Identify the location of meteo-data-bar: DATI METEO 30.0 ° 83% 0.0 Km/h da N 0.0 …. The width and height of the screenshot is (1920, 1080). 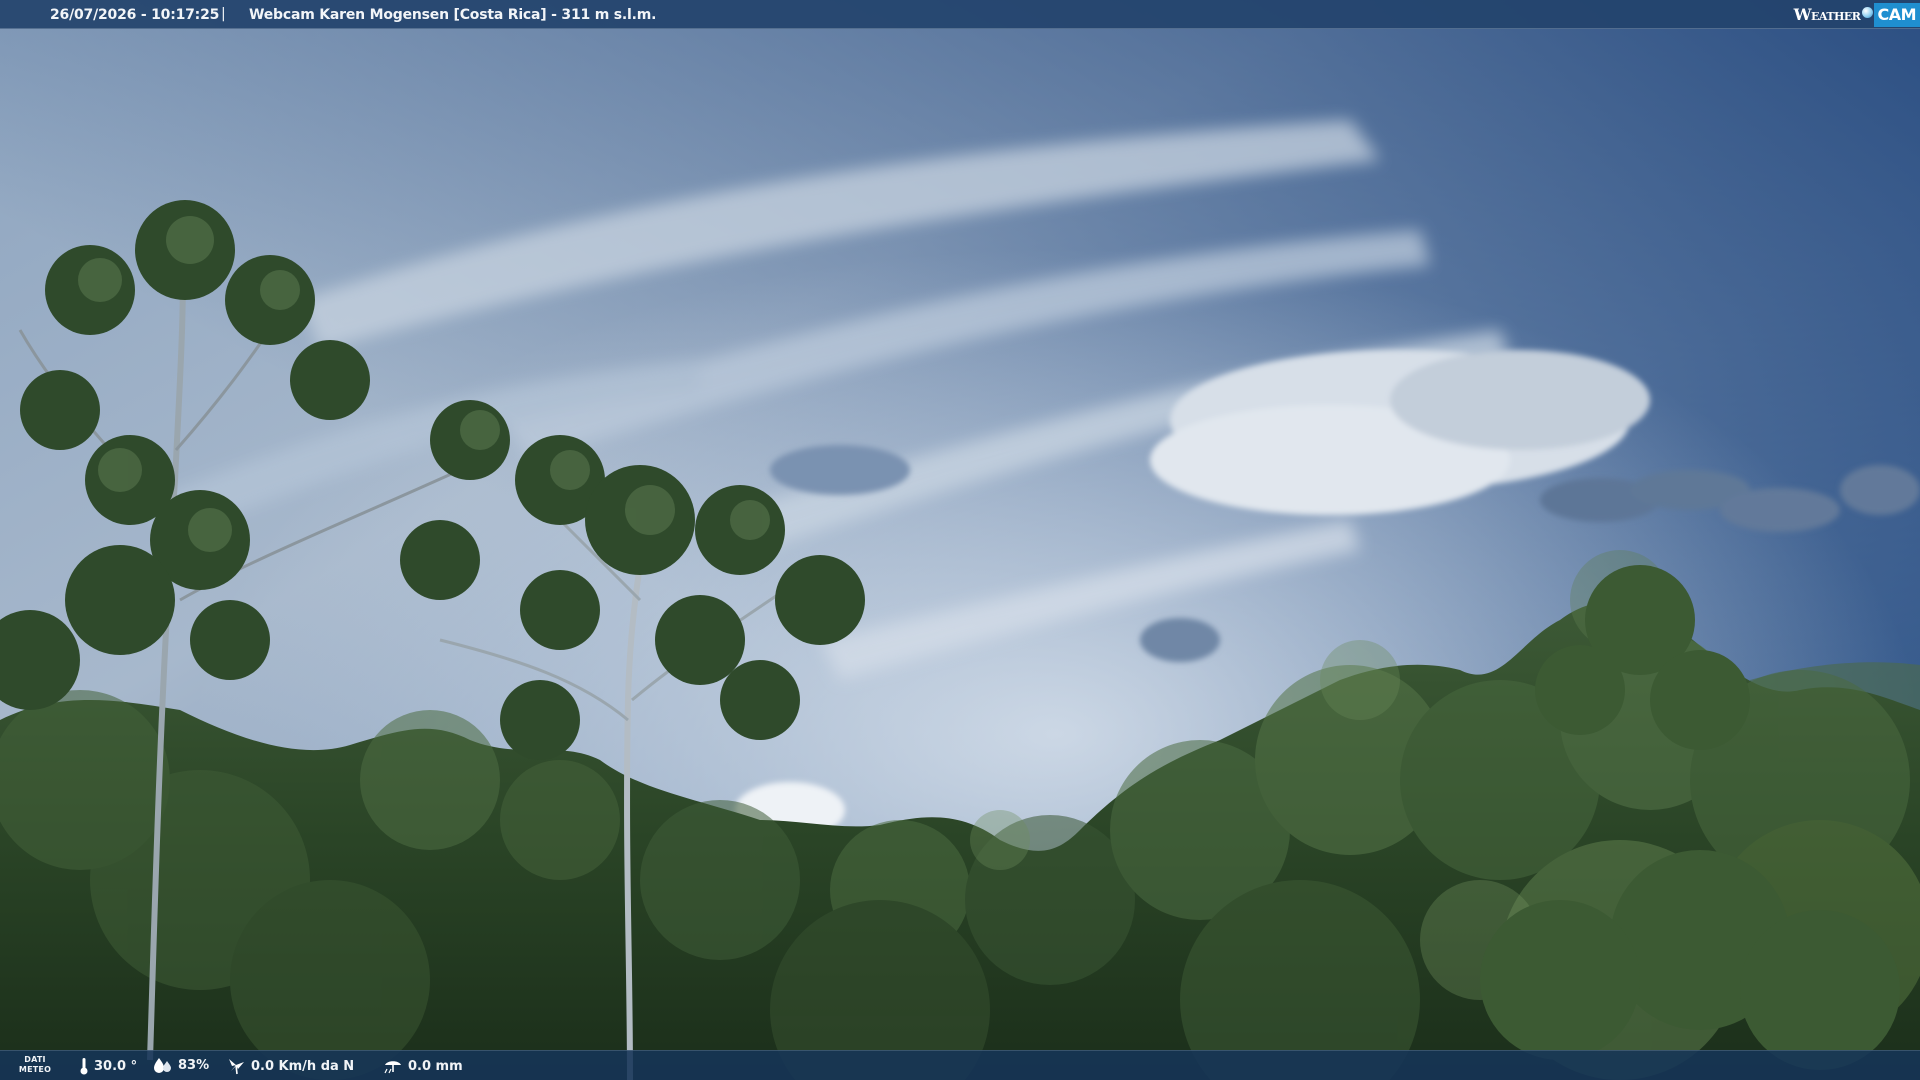
(960, 1065).